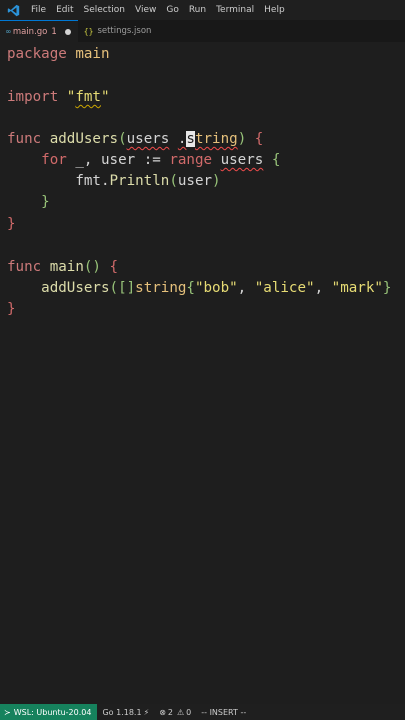 The width and height of the screenshot is (405, 720). I want to click on function-name: main, so click(66, 267).